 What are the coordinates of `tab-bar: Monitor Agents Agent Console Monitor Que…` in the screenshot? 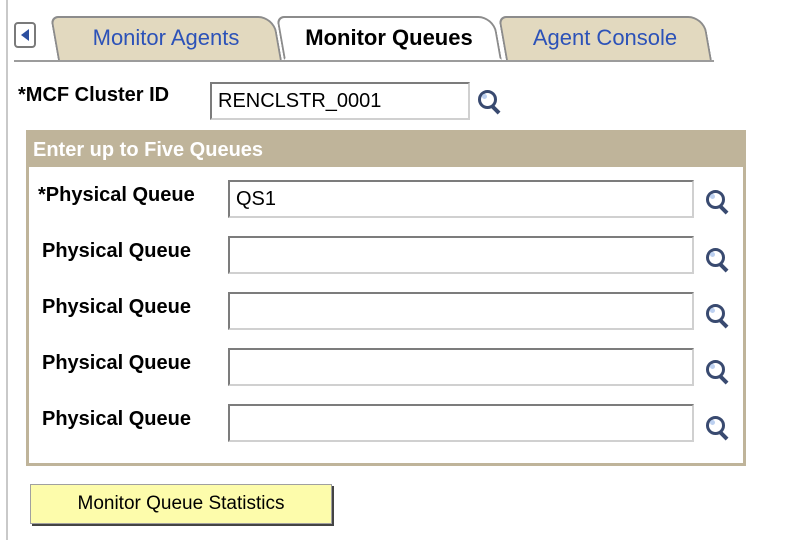 It's located at (364, 39).